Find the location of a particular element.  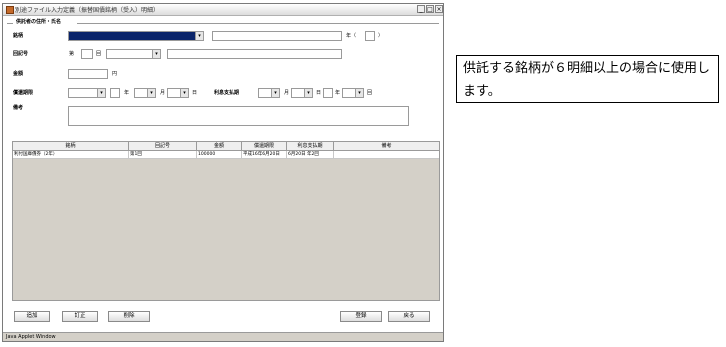

column-header-meigara: 銘柄 is located at coordinates (71, 146).